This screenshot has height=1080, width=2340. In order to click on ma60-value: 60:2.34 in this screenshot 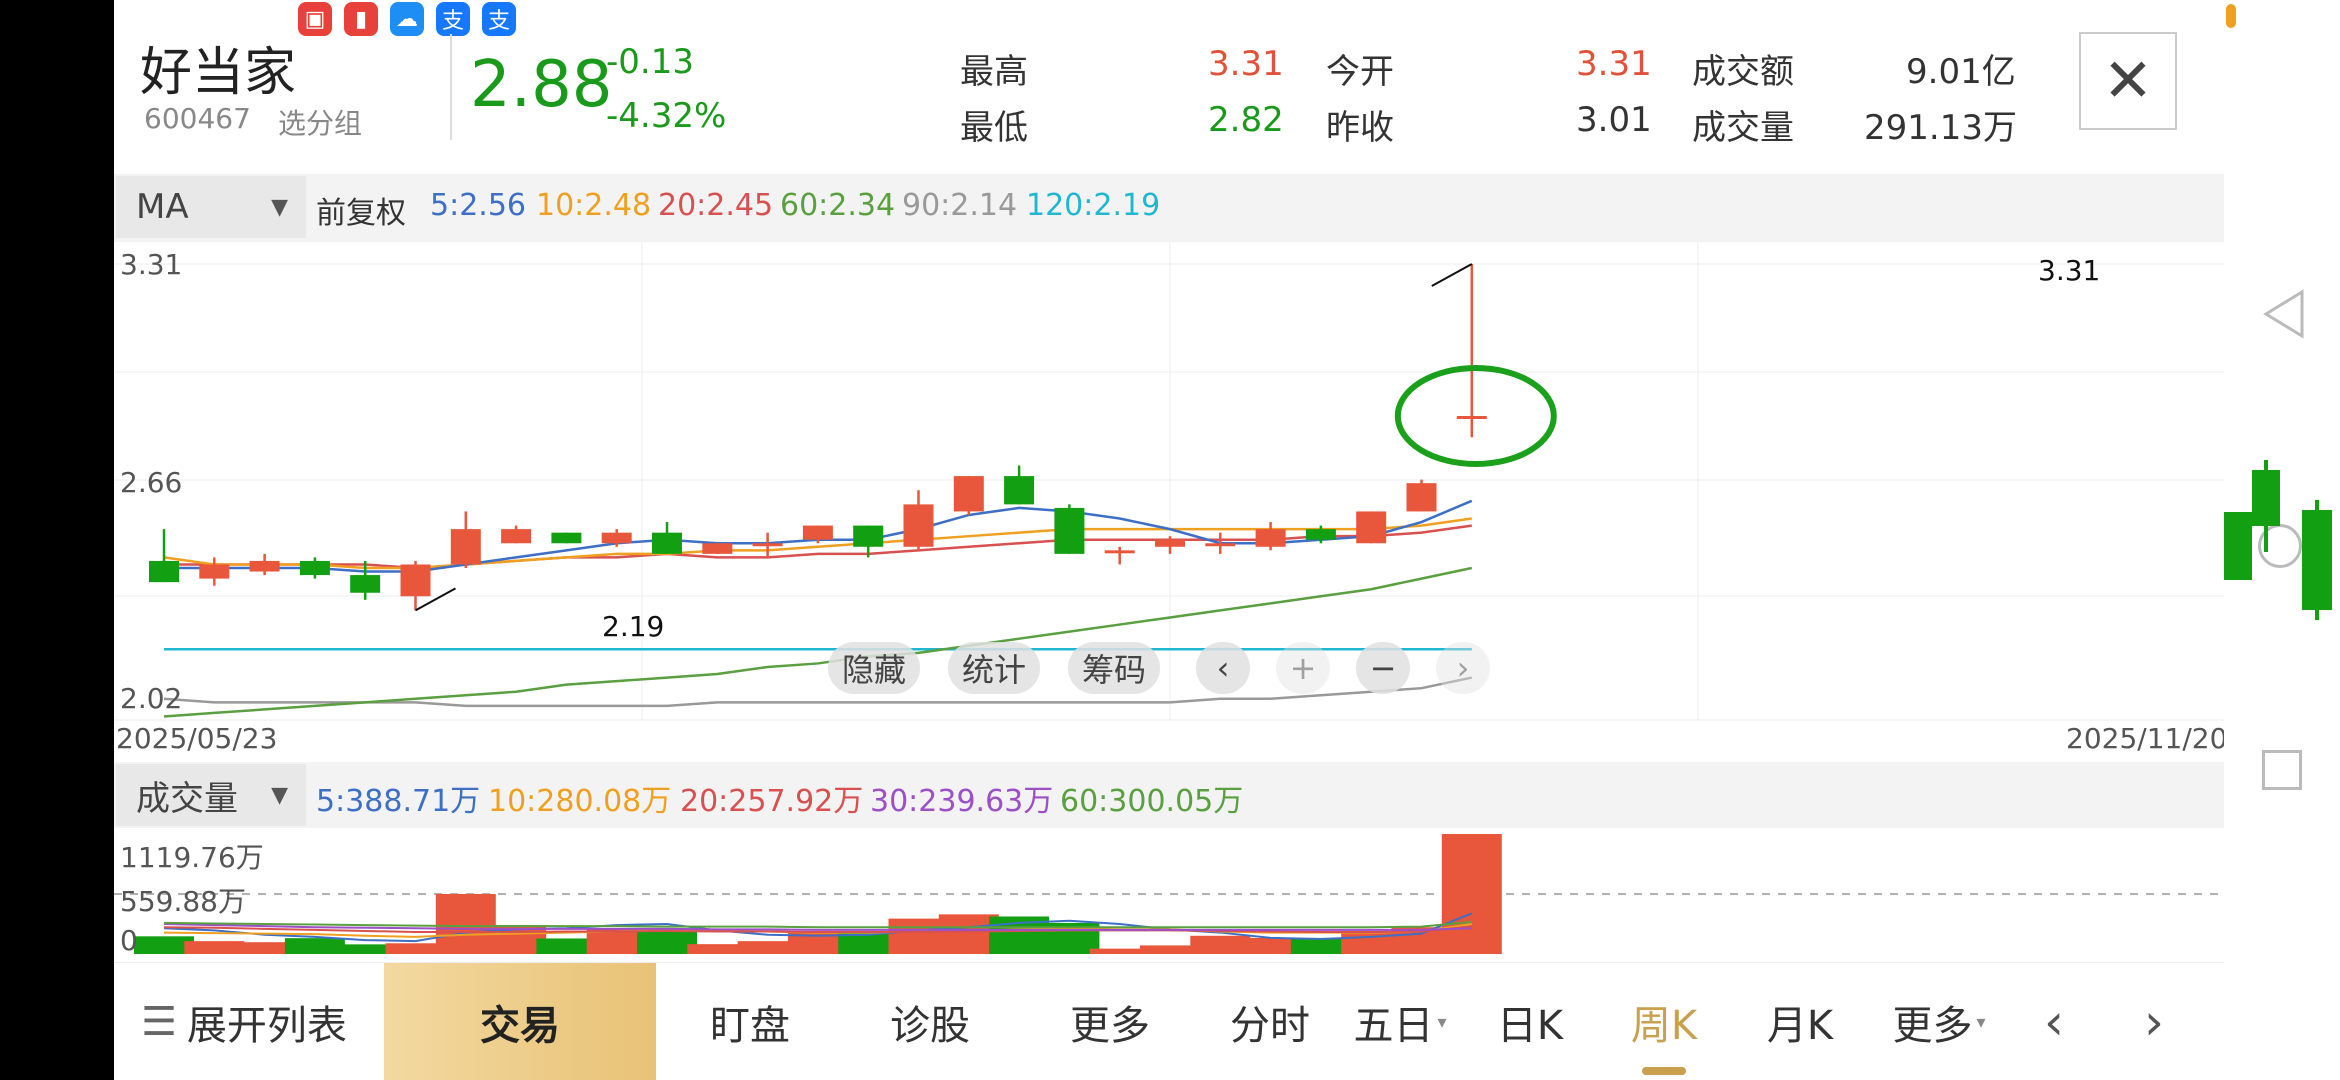, I will do `click(838, 205)`.